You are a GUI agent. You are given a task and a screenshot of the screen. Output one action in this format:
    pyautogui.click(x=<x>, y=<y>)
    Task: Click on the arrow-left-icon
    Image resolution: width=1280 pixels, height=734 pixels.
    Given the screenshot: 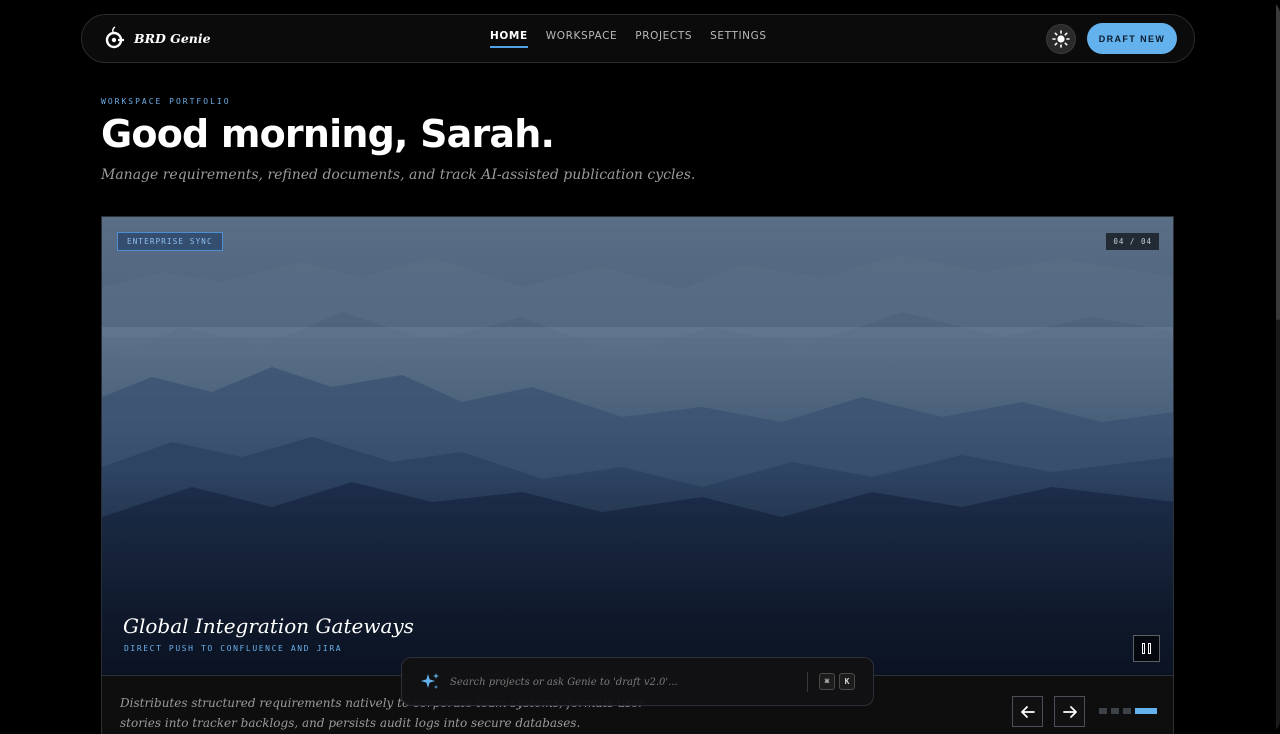 What is the action you would take?
    pyautogui.click(x=1027, y=711)
    